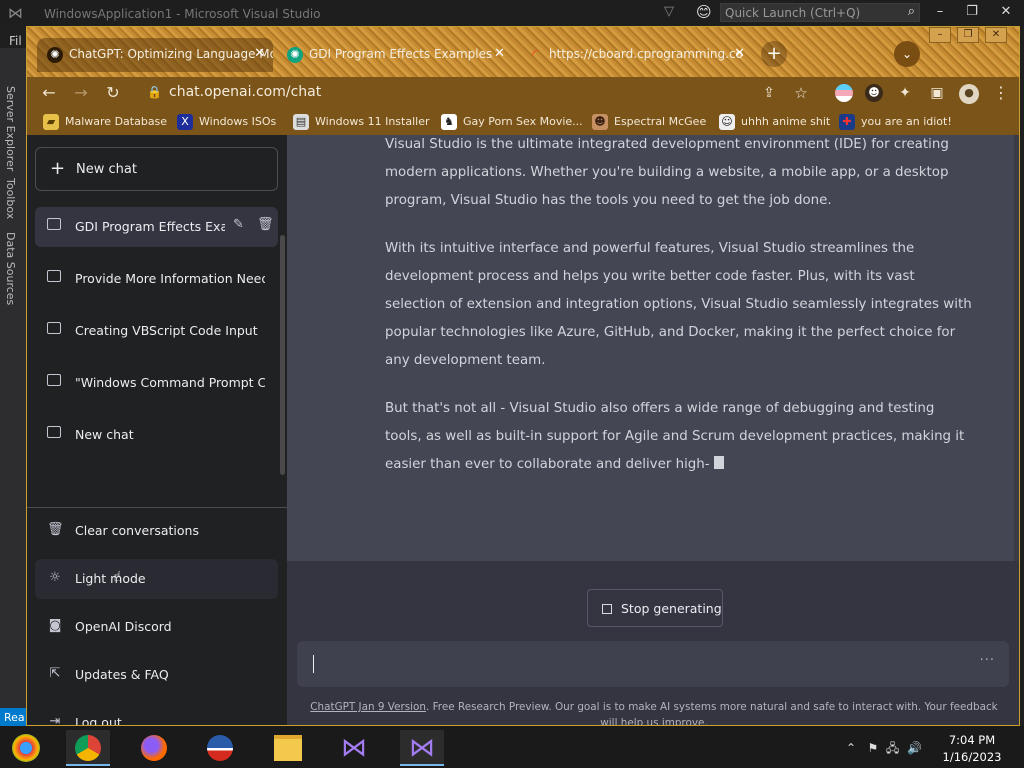 This screenshot has height=768, width=1024. Describe the element at coordinates (940, 35) in the screenshot. I see `browser-minimize-button: –` at that location.